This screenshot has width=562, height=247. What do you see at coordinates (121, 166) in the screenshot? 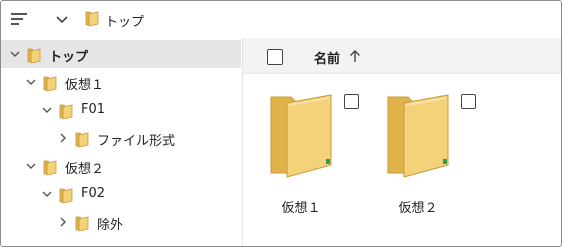
I see `tree-item: 仮想２` at bounding box center [121, 166].